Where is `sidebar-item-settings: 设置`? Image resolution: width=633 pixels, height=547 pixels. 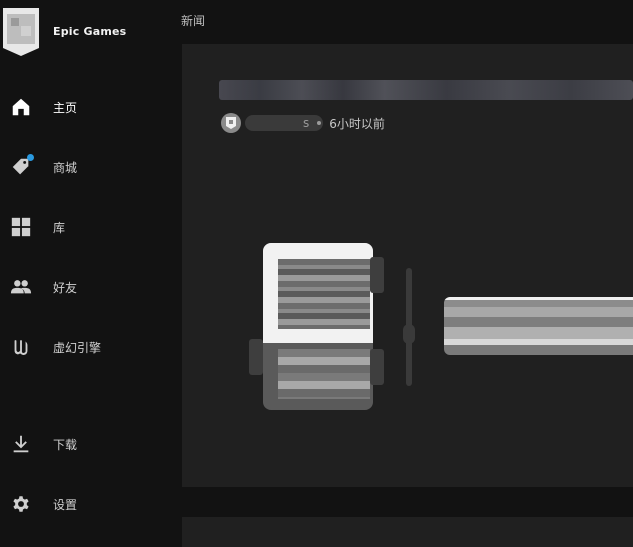
sidebar-item-settings: 设置 is located at coordinates (84, 504).